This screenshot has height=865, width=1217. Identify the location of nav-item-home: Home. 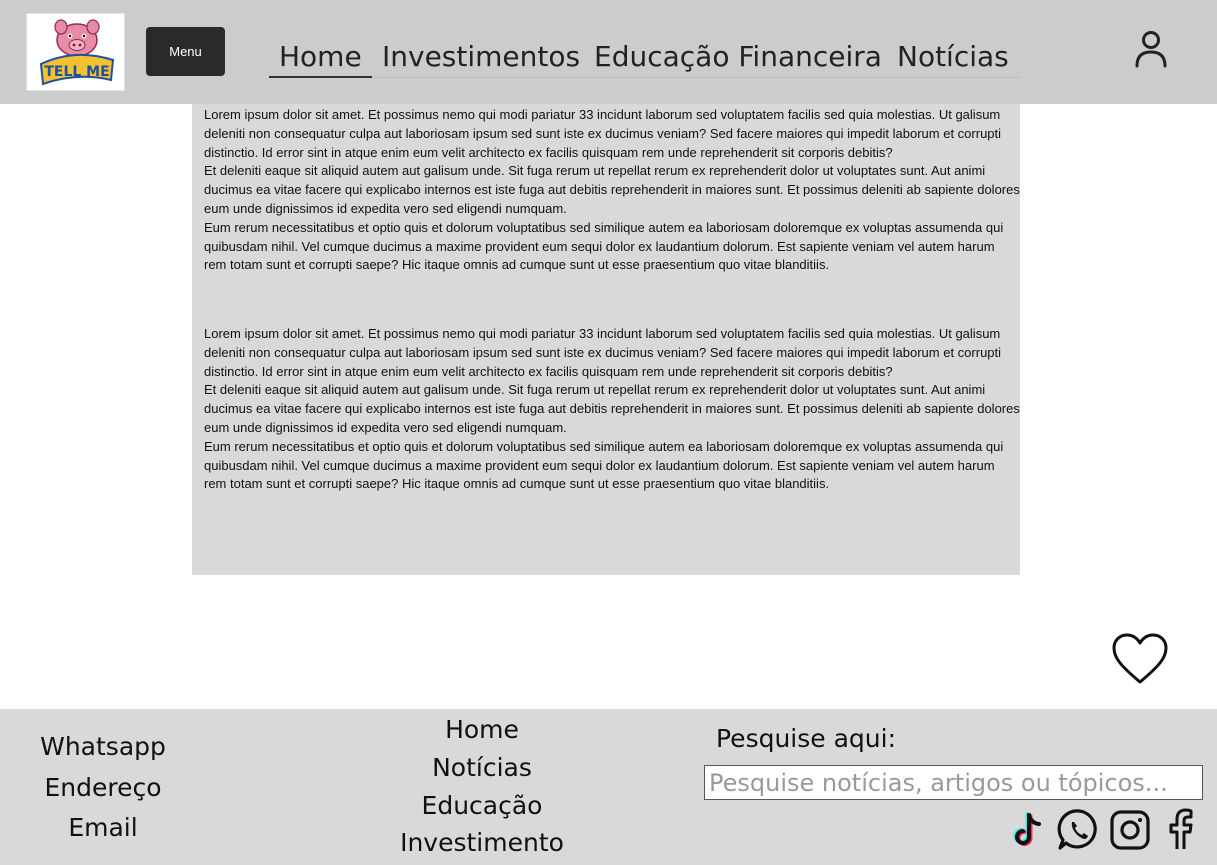
(320, 58).